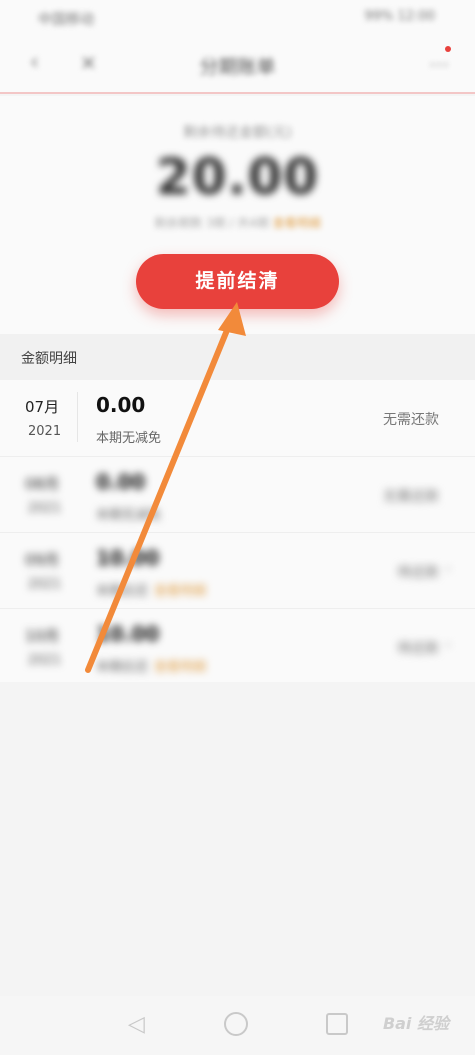  Describe the element at coordinates (42, 484) in the screenshot. I see `month-label: 08月` at that location.